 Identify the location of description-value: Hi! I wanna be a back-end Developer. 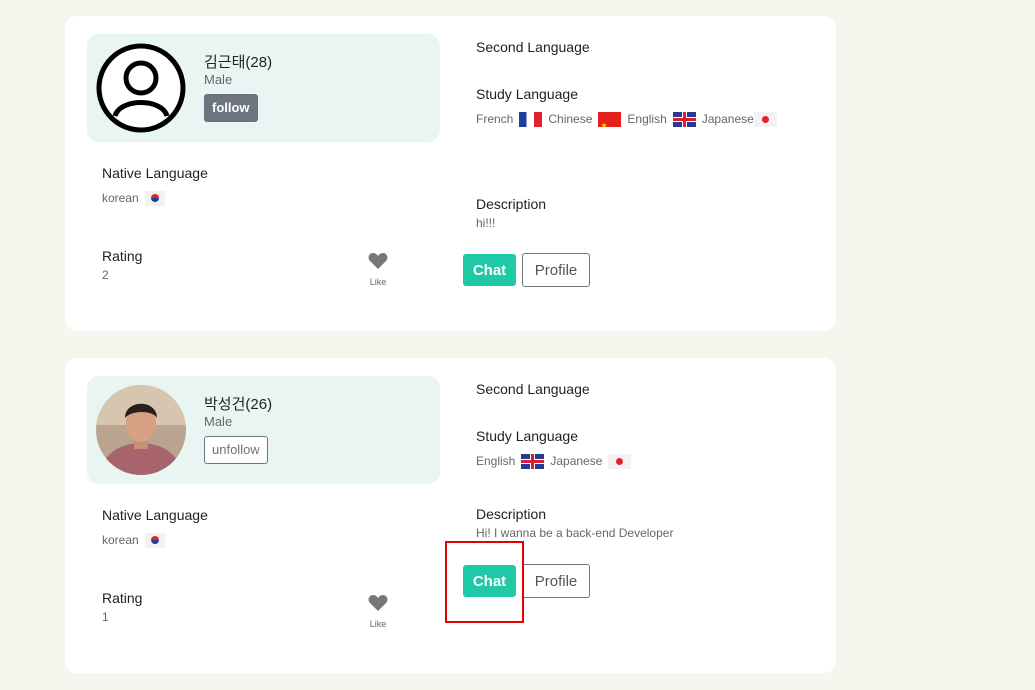
(575, 533).